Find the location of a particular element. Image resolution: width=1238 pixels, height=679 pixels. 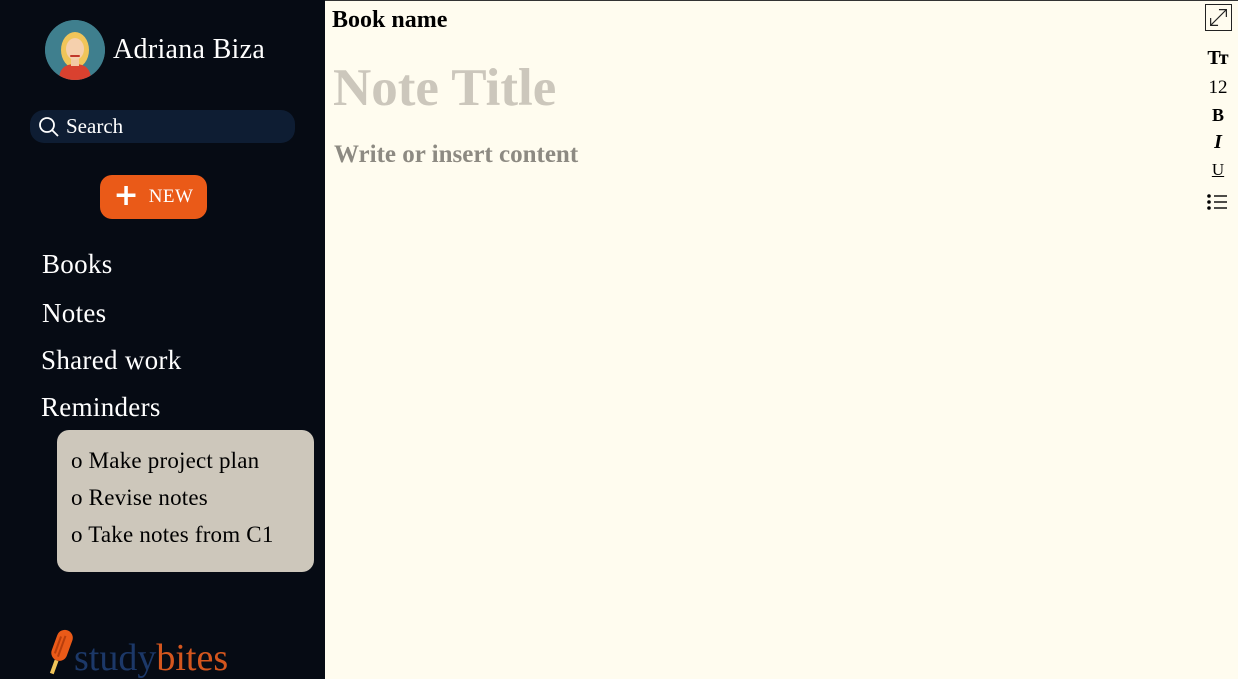

font-size-value: 12 is located at coordinates (1218, 88).